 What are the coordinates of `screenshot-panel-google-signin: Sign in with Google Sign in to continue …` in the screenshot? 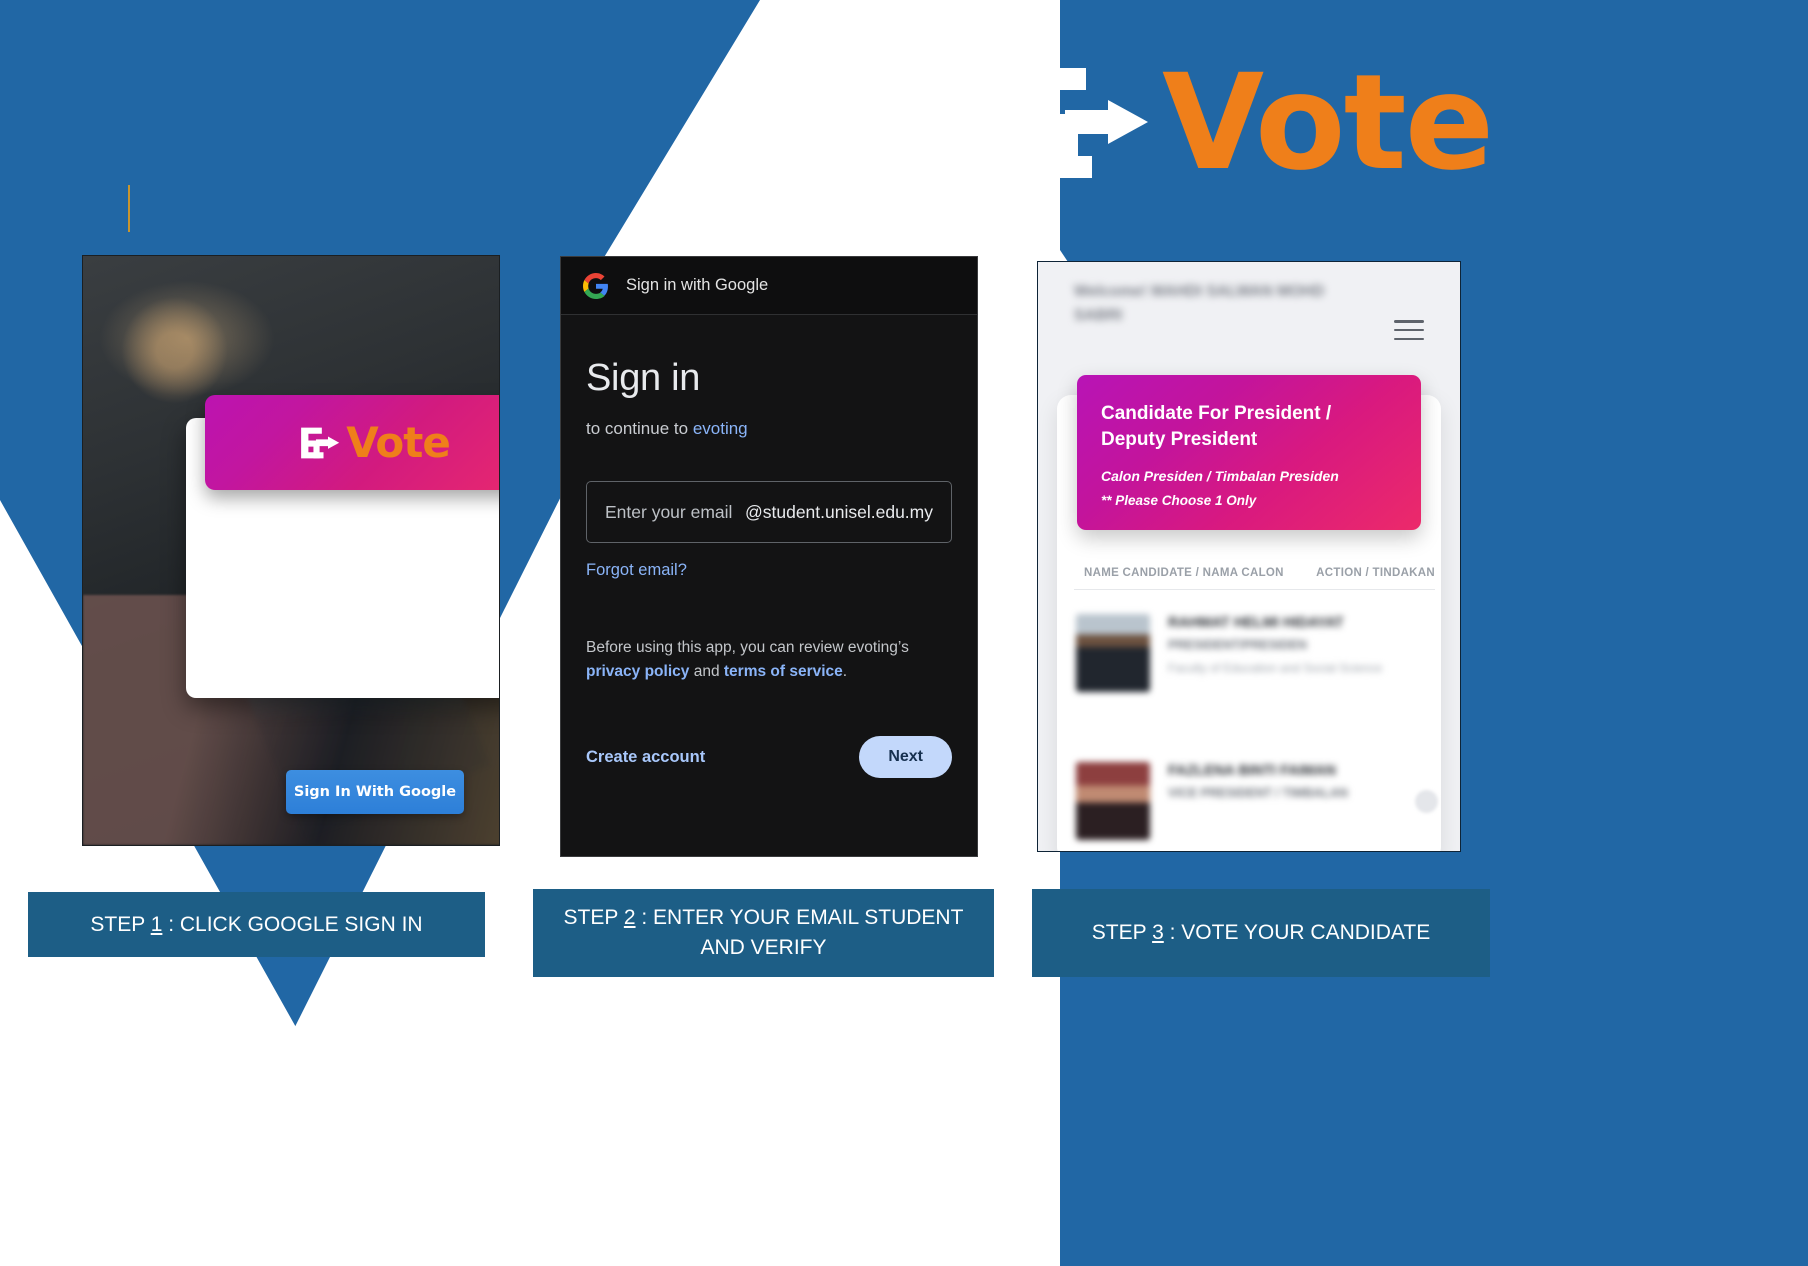 It's located at (769, 556).